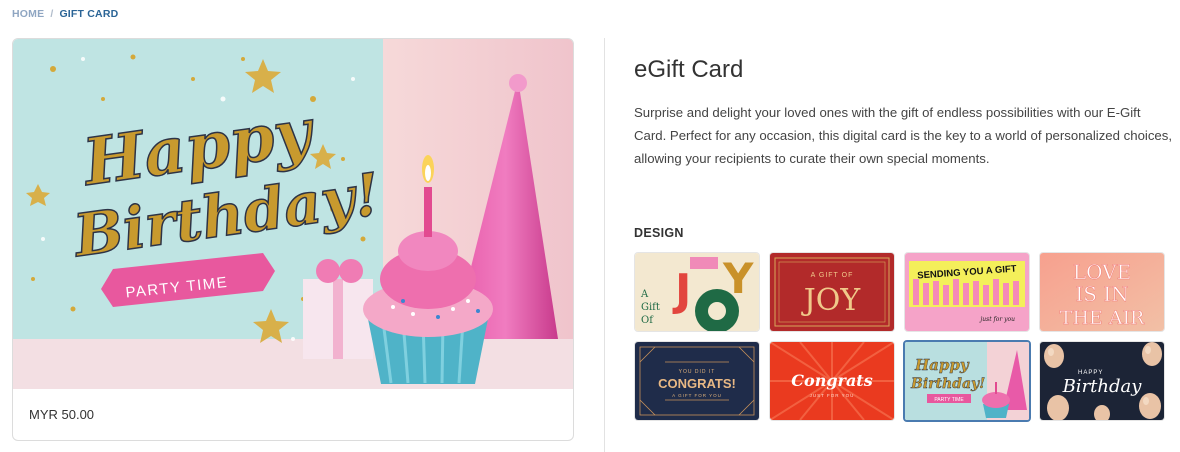  I want to click on selected-price: MYR 50.00, so click(62, 414).